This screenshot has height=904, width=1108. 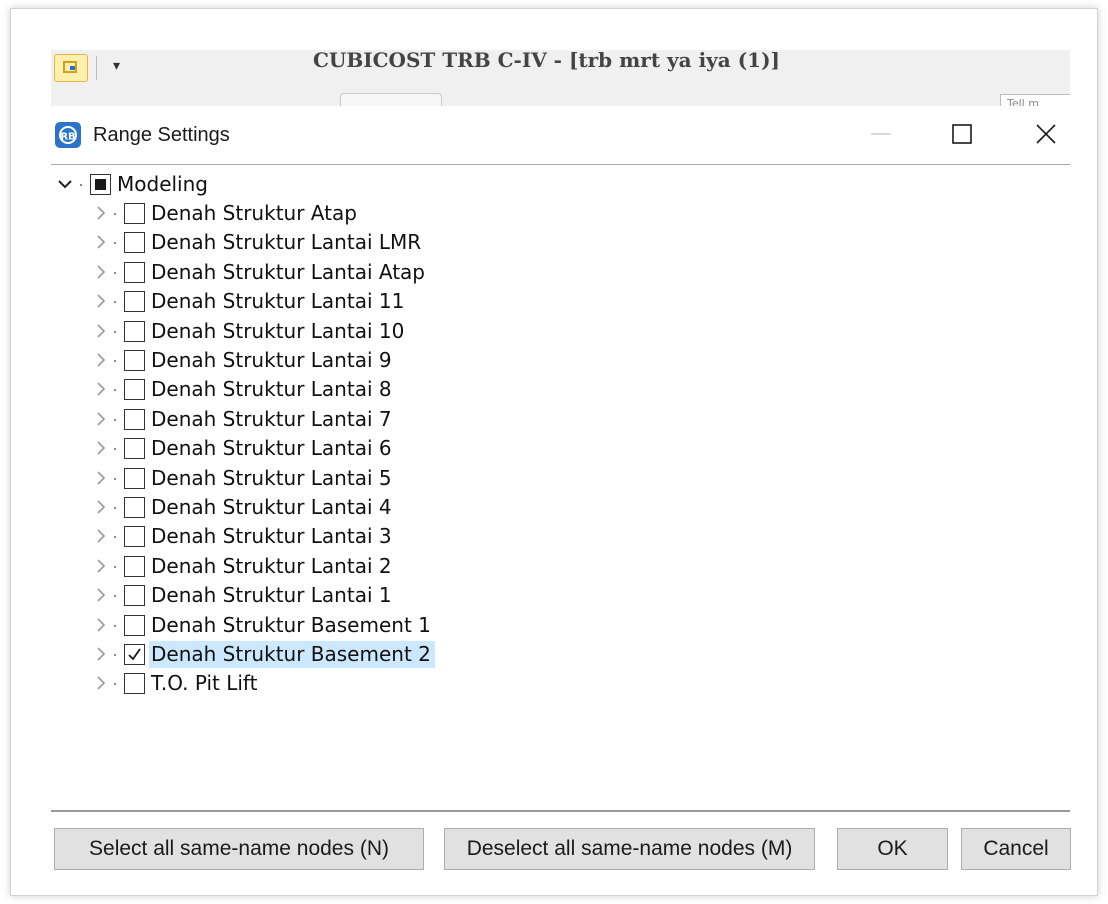 I want to click on tree-node: Denah Struktur Basement 2, so click(x=560, y=654).